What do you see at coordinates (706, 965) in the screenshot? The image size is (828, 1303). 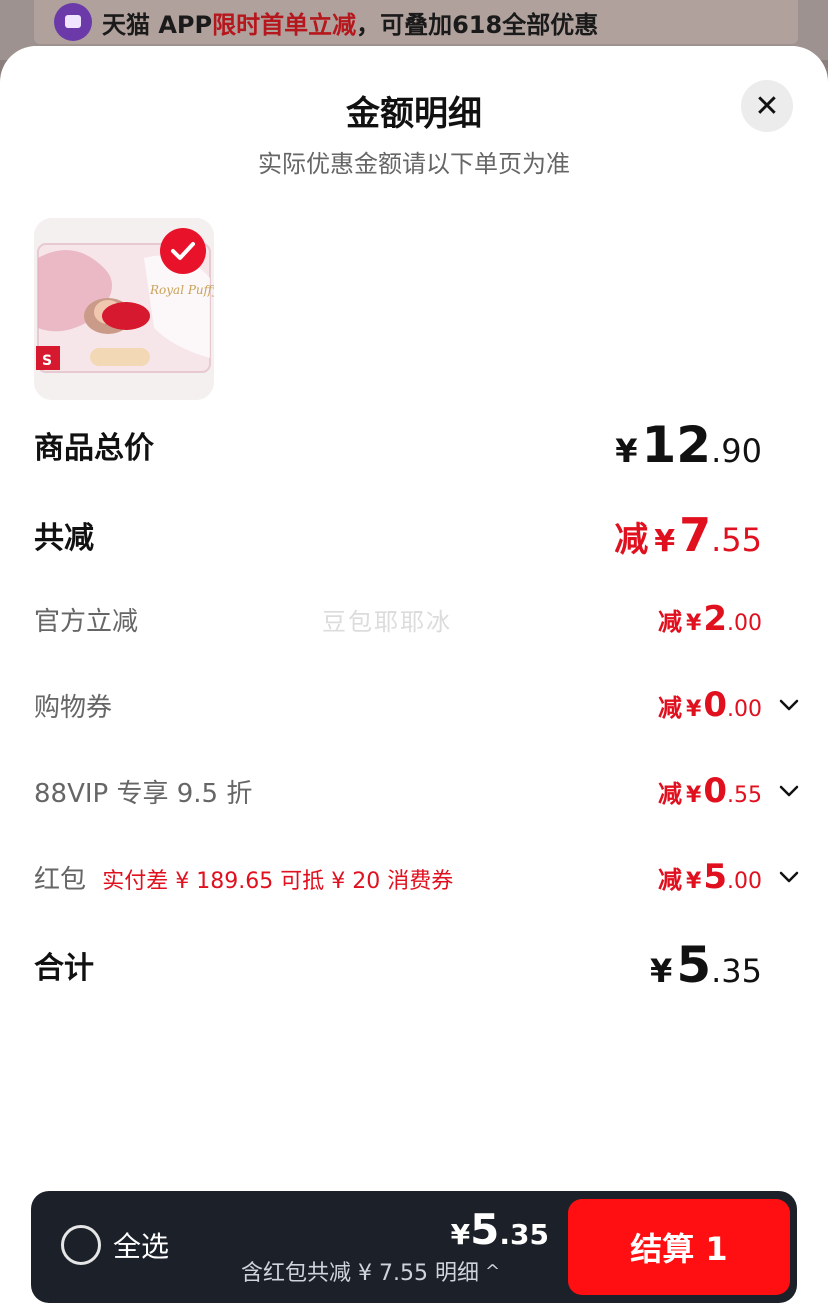 I see `sum-value: ¥ 5 .35` at bounding box center [706, 965].